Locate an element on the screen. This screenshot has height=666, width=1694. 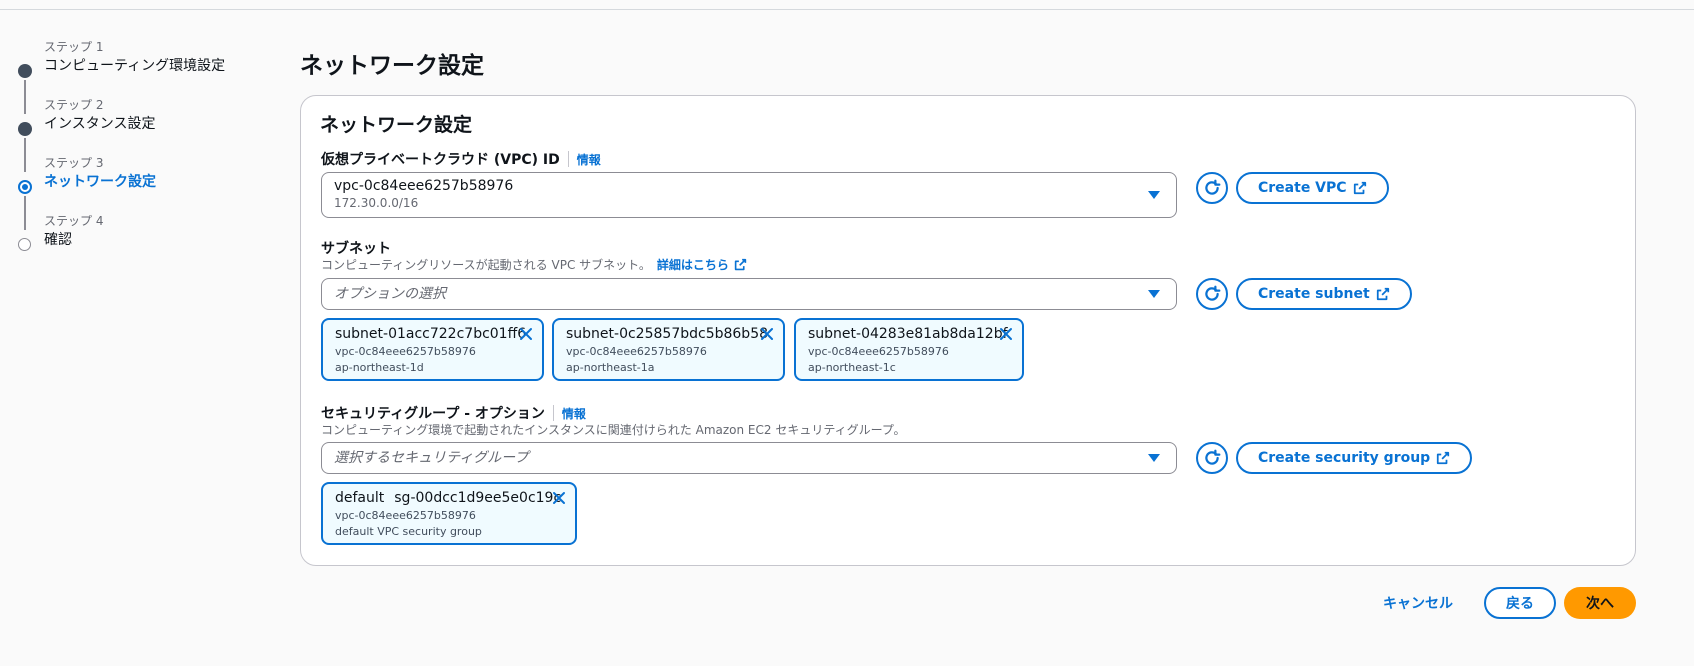
security-group-label-text: セキュリティグループ - オプション is located at coordinates (433, 414).